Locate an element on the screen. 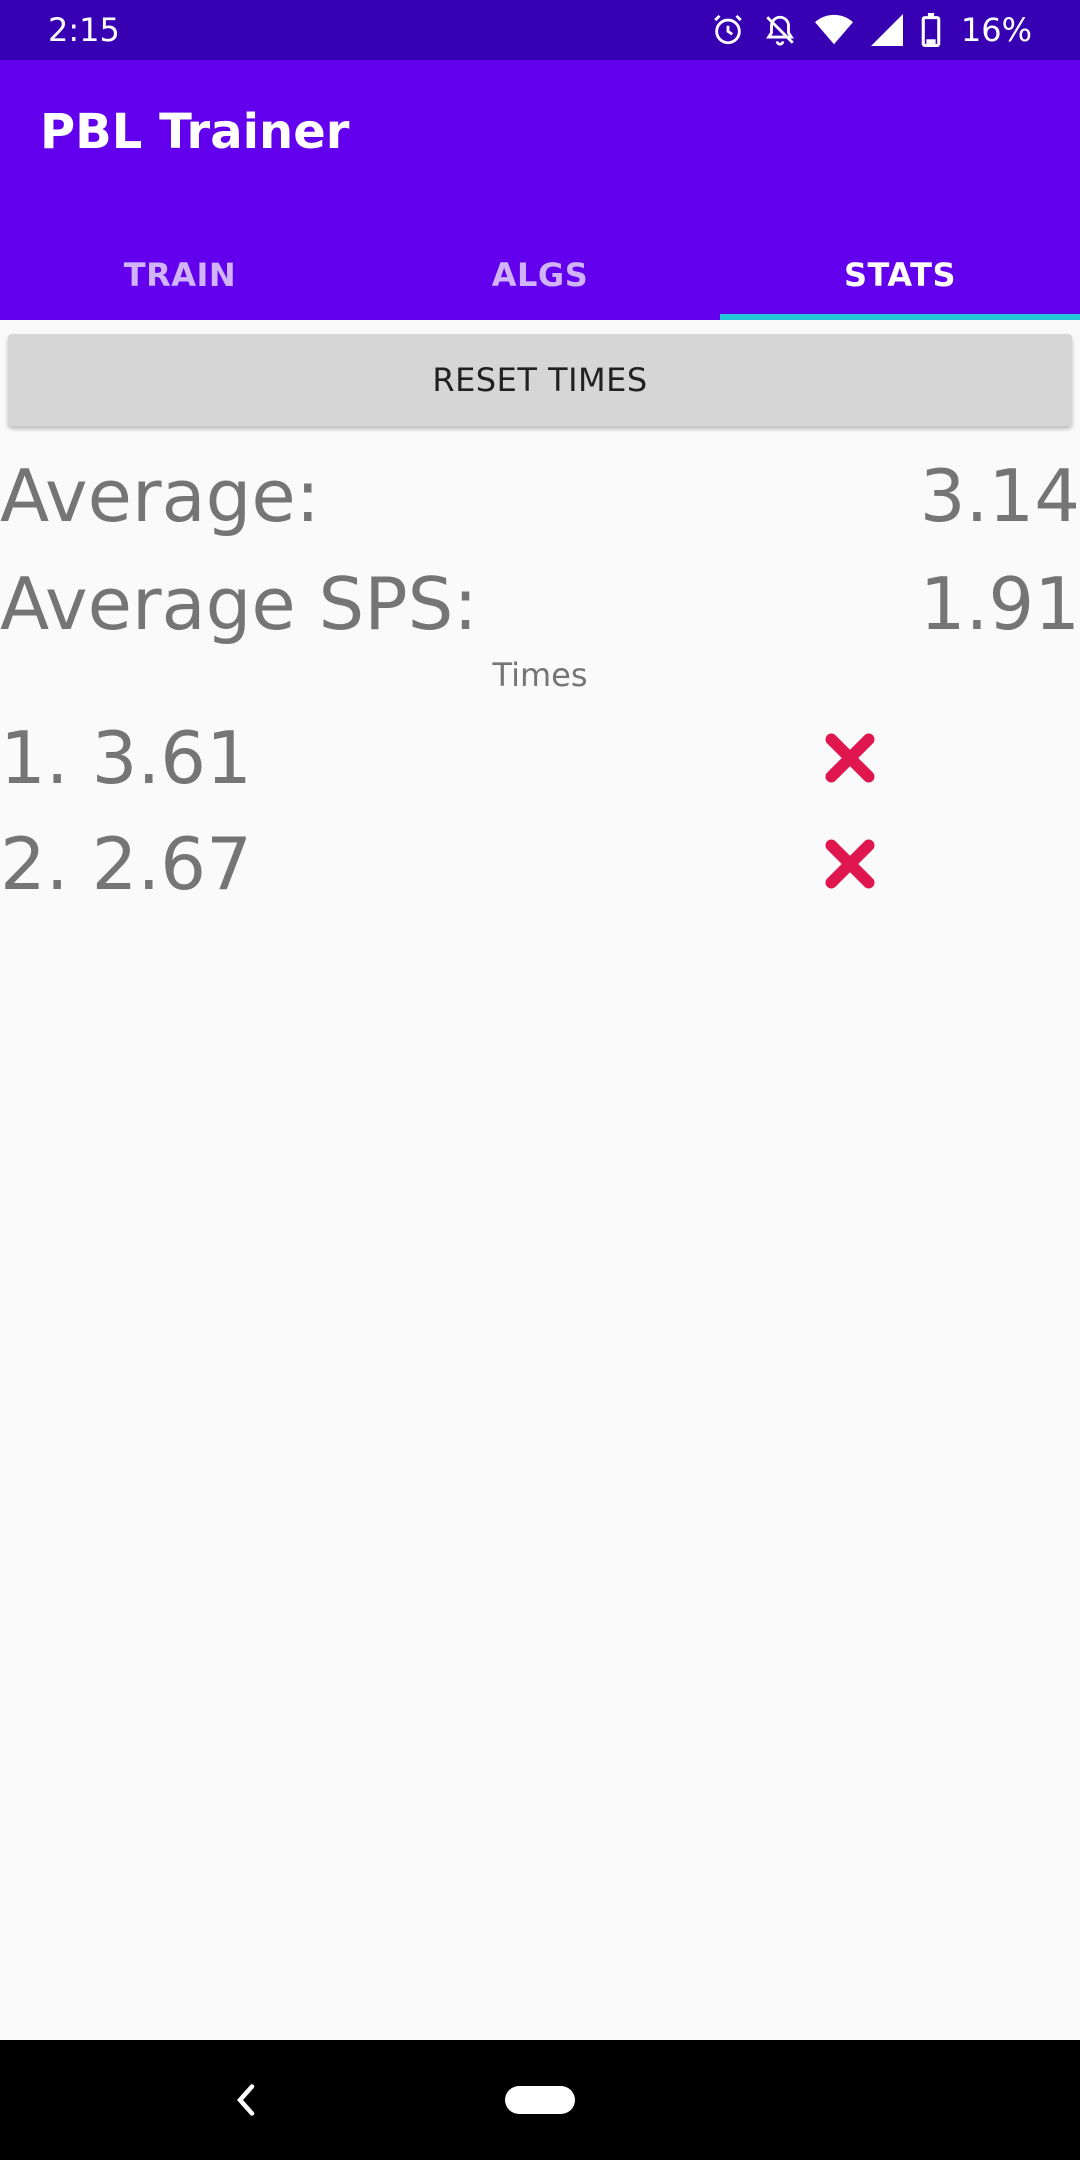  tab-train: TRAIN is located at coordinates (180, 275).